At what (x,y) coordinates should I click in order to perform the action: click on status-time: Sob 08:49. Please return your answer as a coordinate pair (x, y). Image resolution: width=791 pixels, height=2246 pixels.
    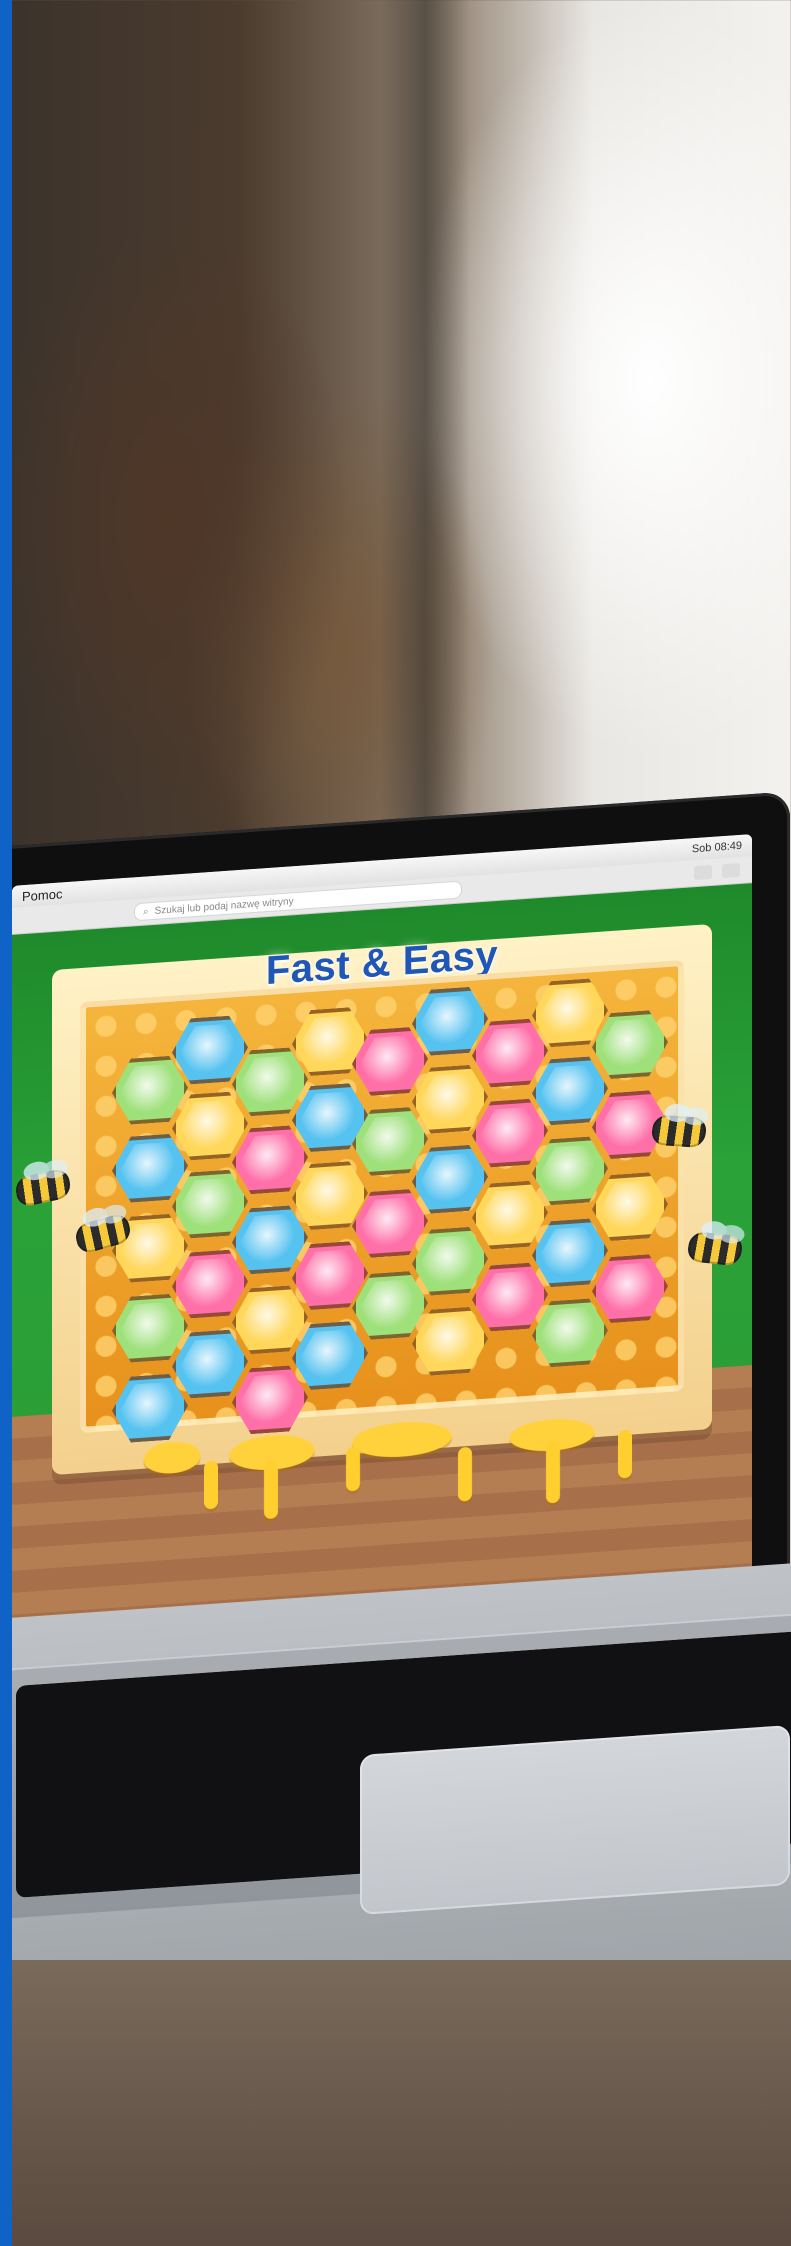
    Looking at the image, I should click on (716, 847).